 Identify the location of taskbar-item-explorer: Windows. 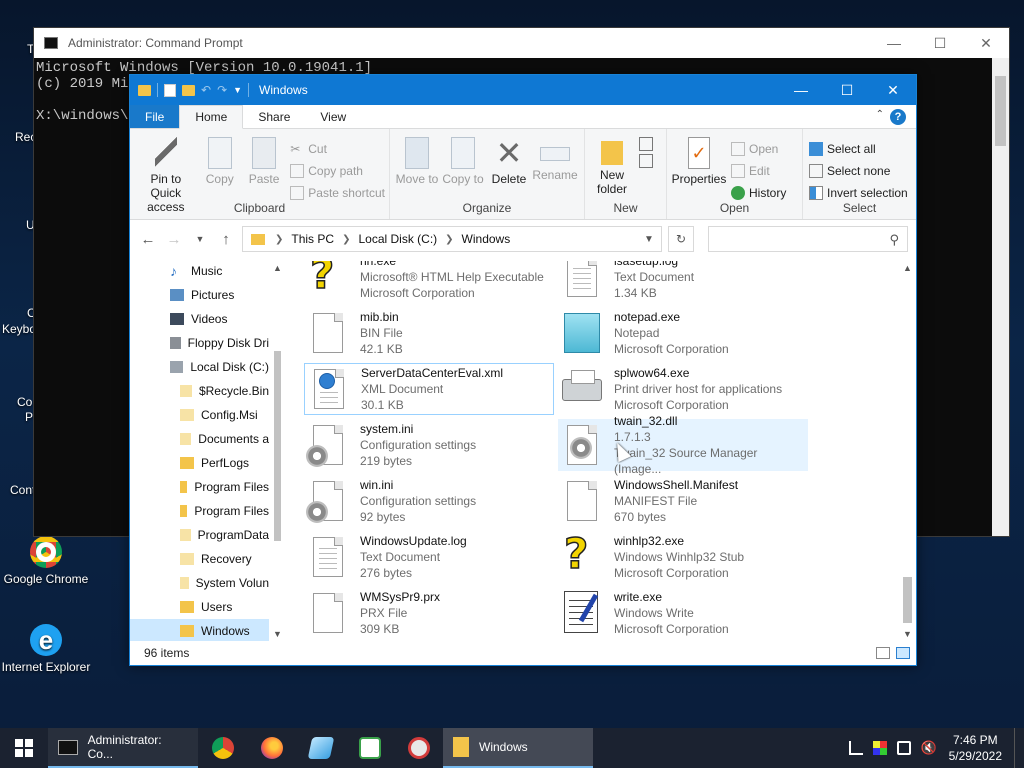
(518, 748).